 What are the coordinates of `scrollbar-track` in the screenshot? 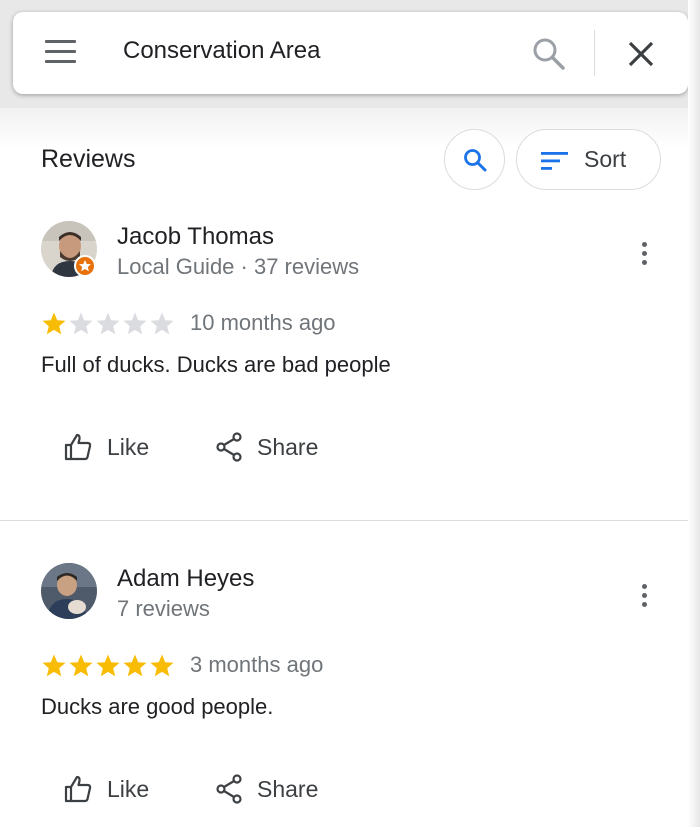 It's located at (694, 413).